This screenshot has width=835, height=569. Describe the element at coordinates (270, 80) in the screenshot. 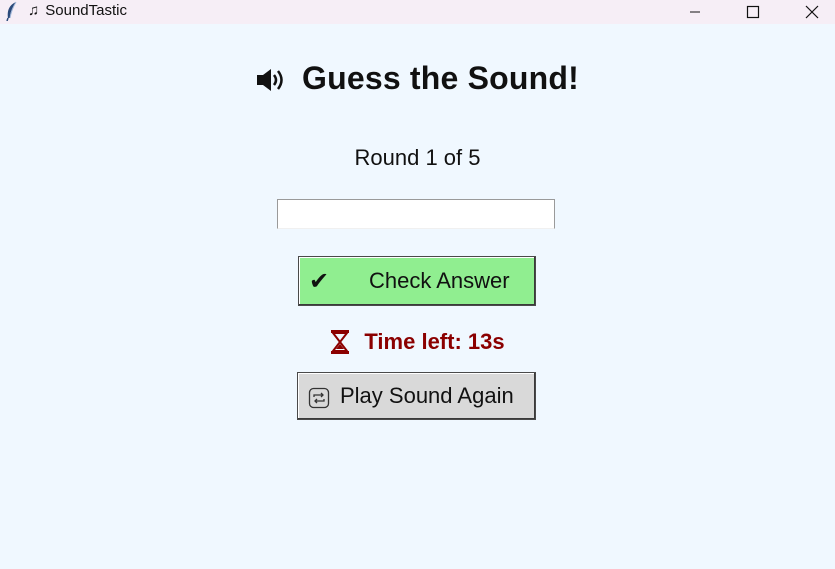

I see `speaker-icon` at that location.